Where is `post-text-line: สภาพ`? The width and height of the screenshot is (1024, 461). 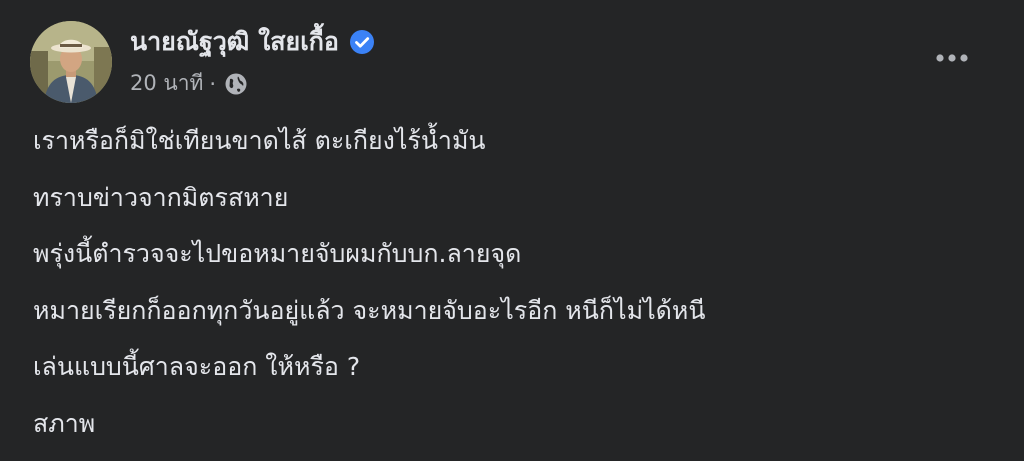
post-text-line: สภาพ is located at coordinates (64, 423).